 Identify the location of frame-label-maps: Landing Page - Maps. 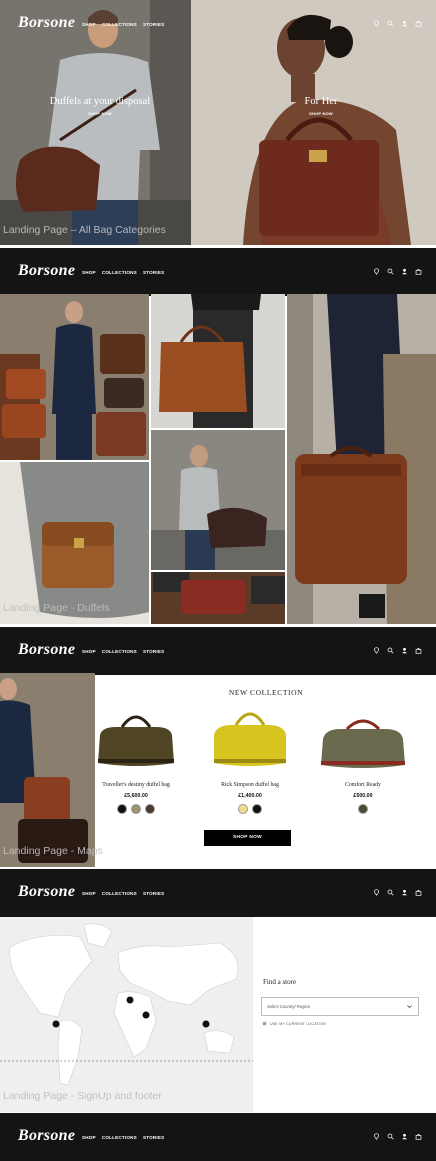
(53, 851).